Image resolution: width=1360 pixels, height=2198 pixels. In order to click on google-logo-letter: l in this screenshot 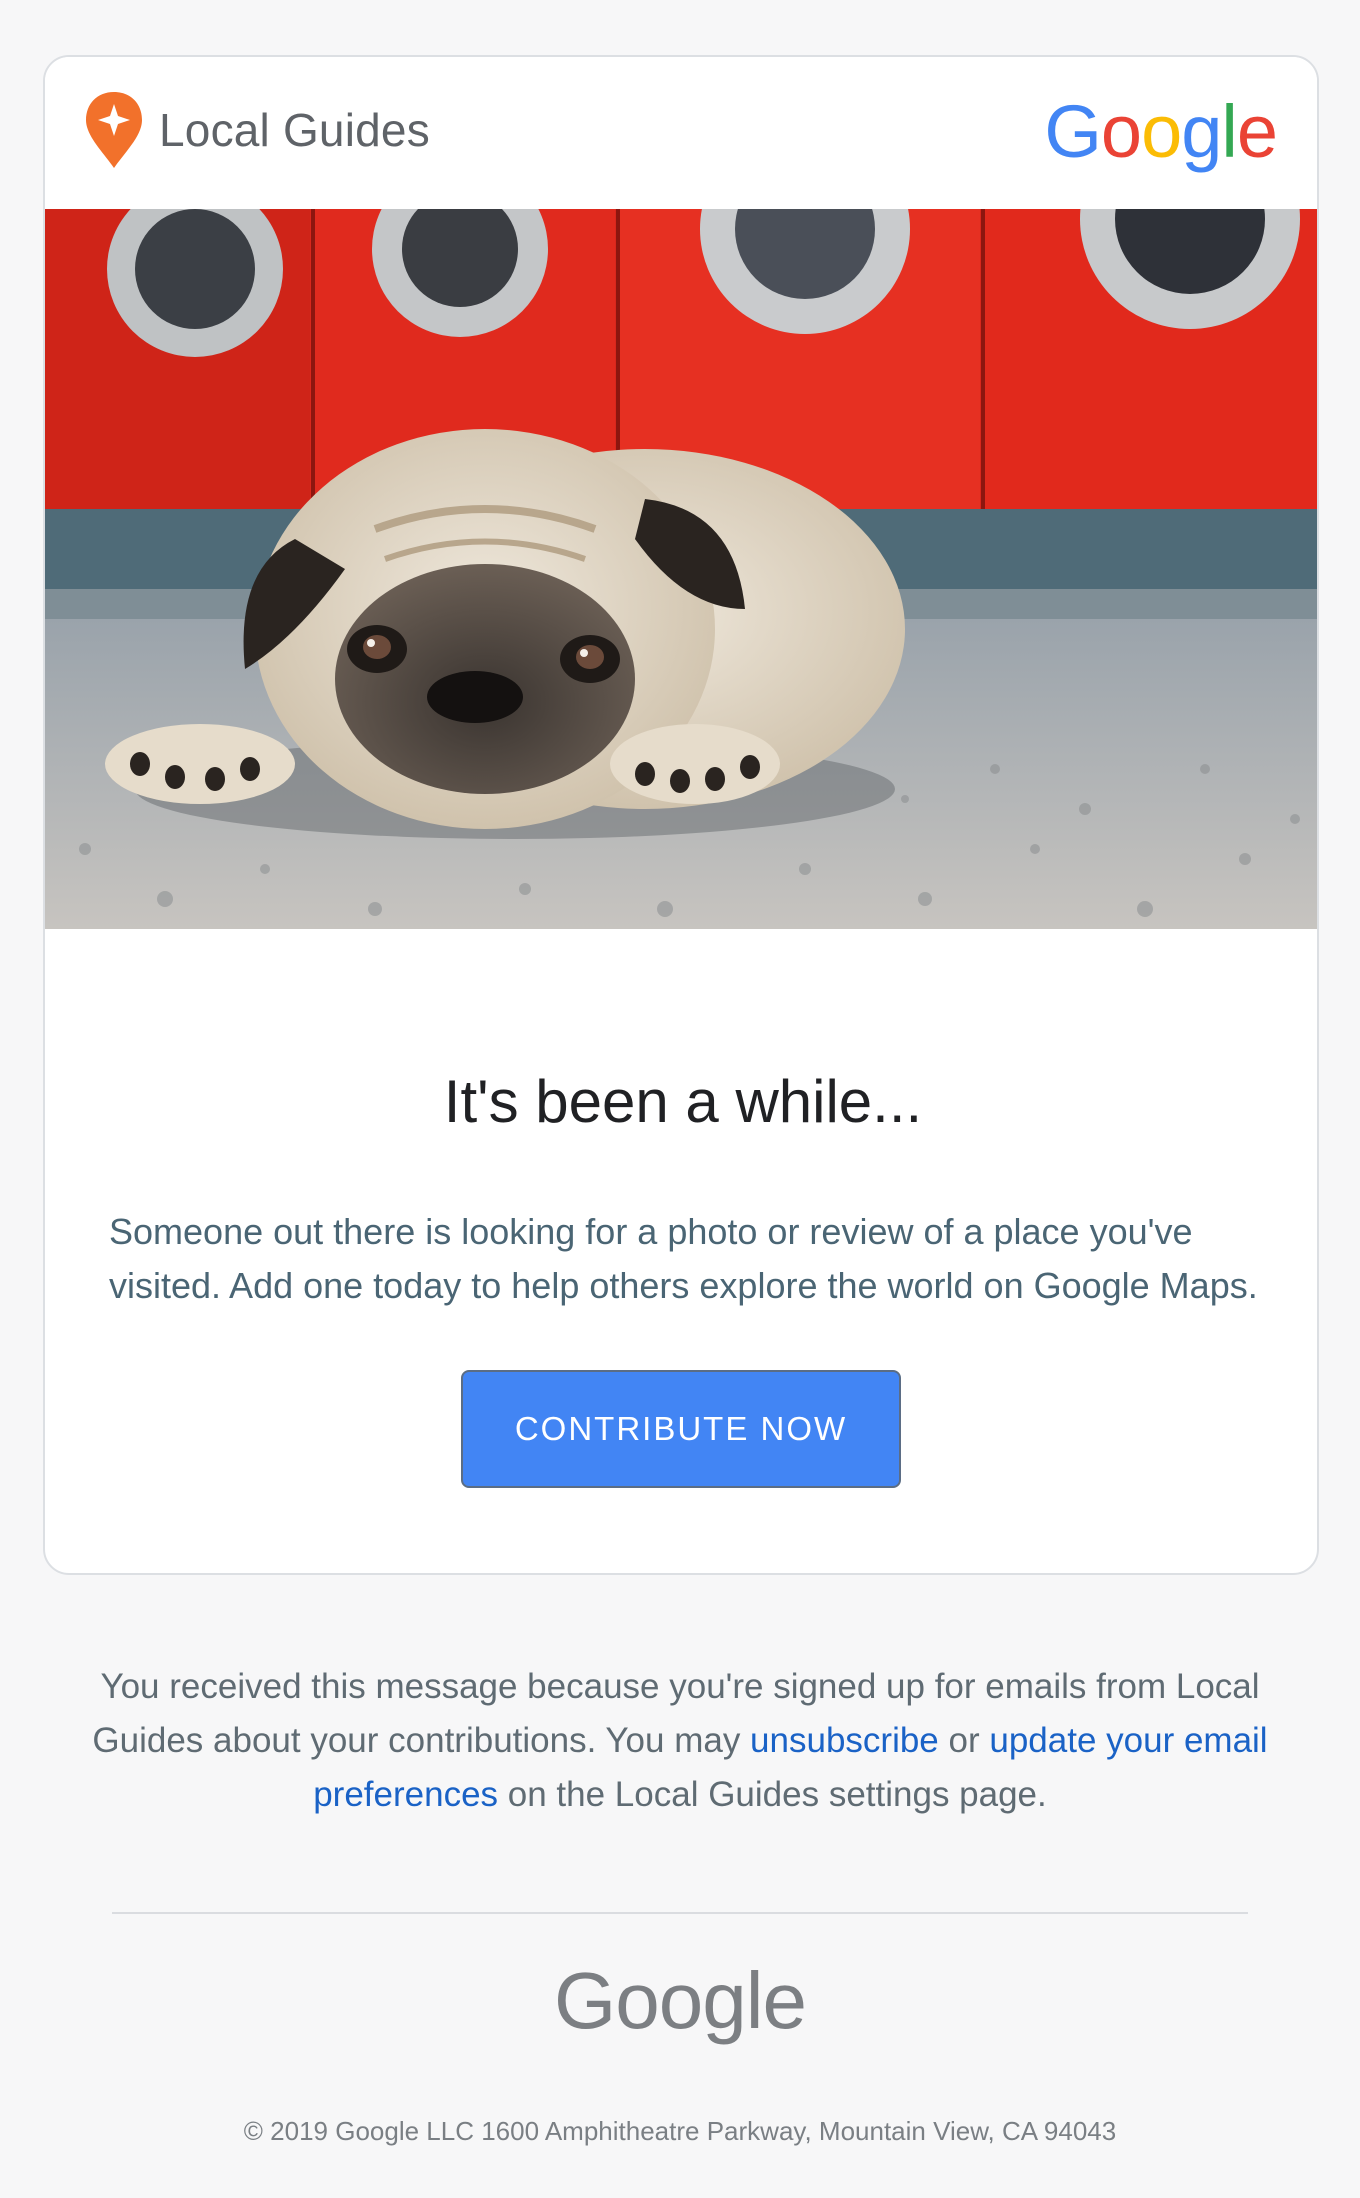, I will do `click(1229, 131)`.